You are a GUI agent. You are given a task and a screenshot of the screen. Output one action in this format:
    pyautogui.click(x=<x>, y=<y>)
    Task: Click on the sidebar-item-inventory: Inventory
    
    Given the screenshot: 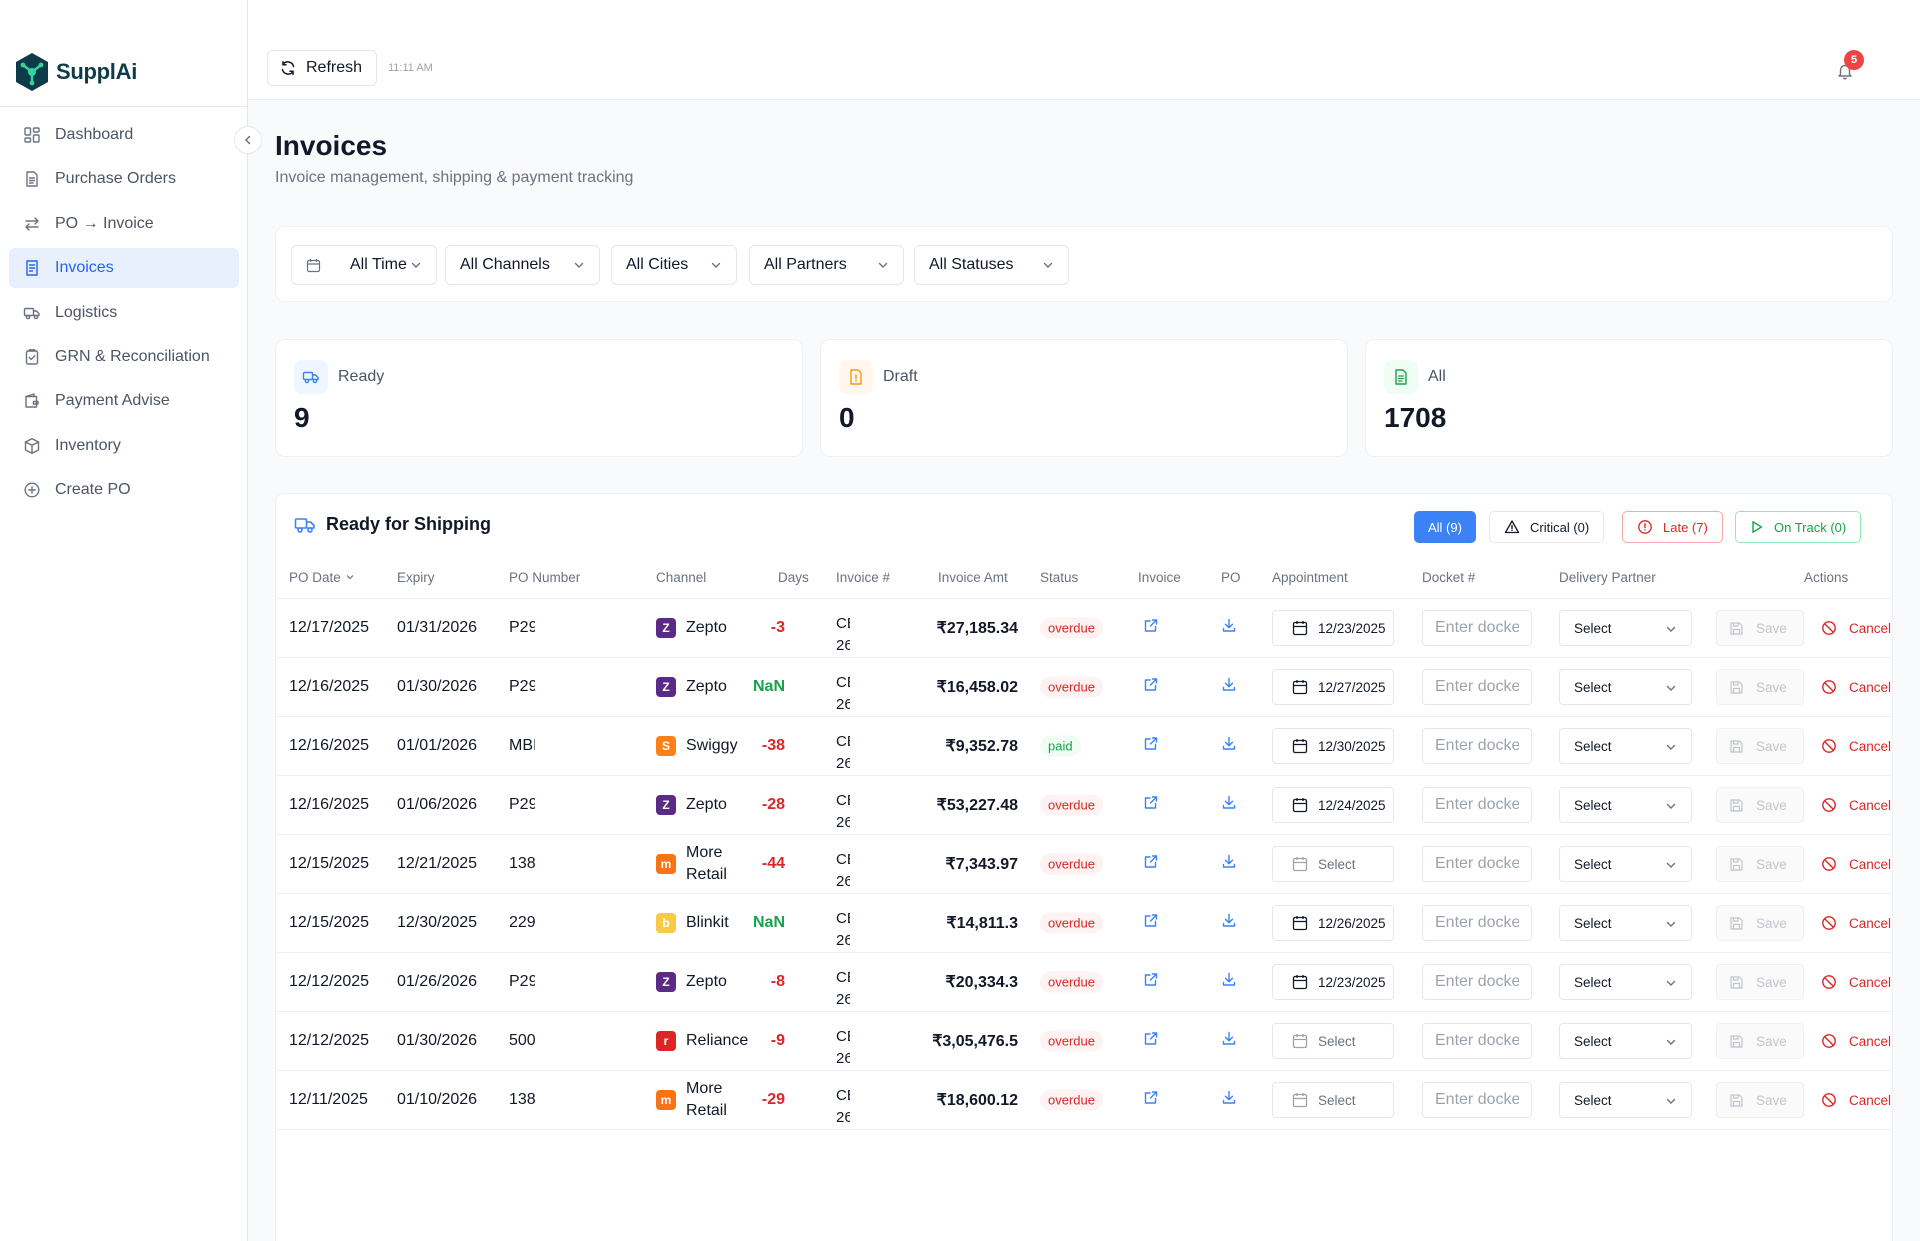 What is the action you would take?
    pyautogui.click(x=124, y=446)
    